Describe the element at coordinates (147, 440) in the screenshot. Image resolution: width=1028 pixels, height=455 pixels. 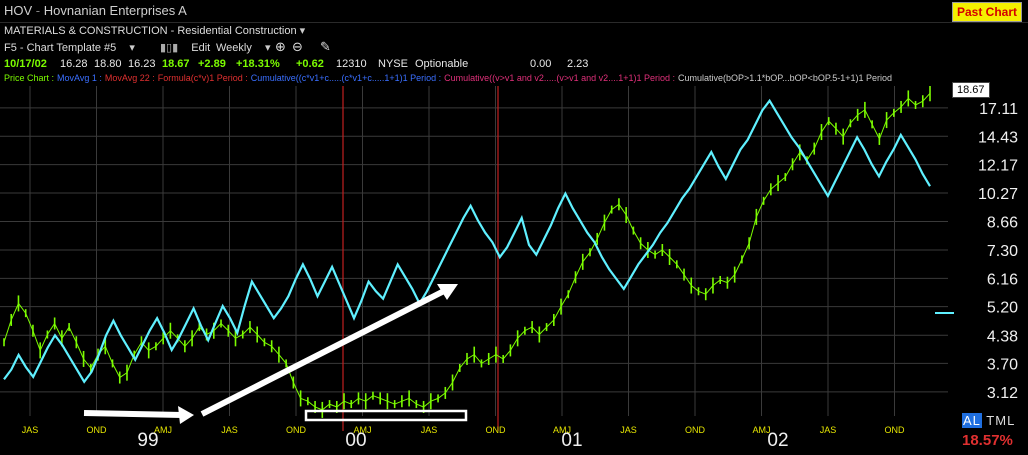
I see `year-label: 99` at that location.